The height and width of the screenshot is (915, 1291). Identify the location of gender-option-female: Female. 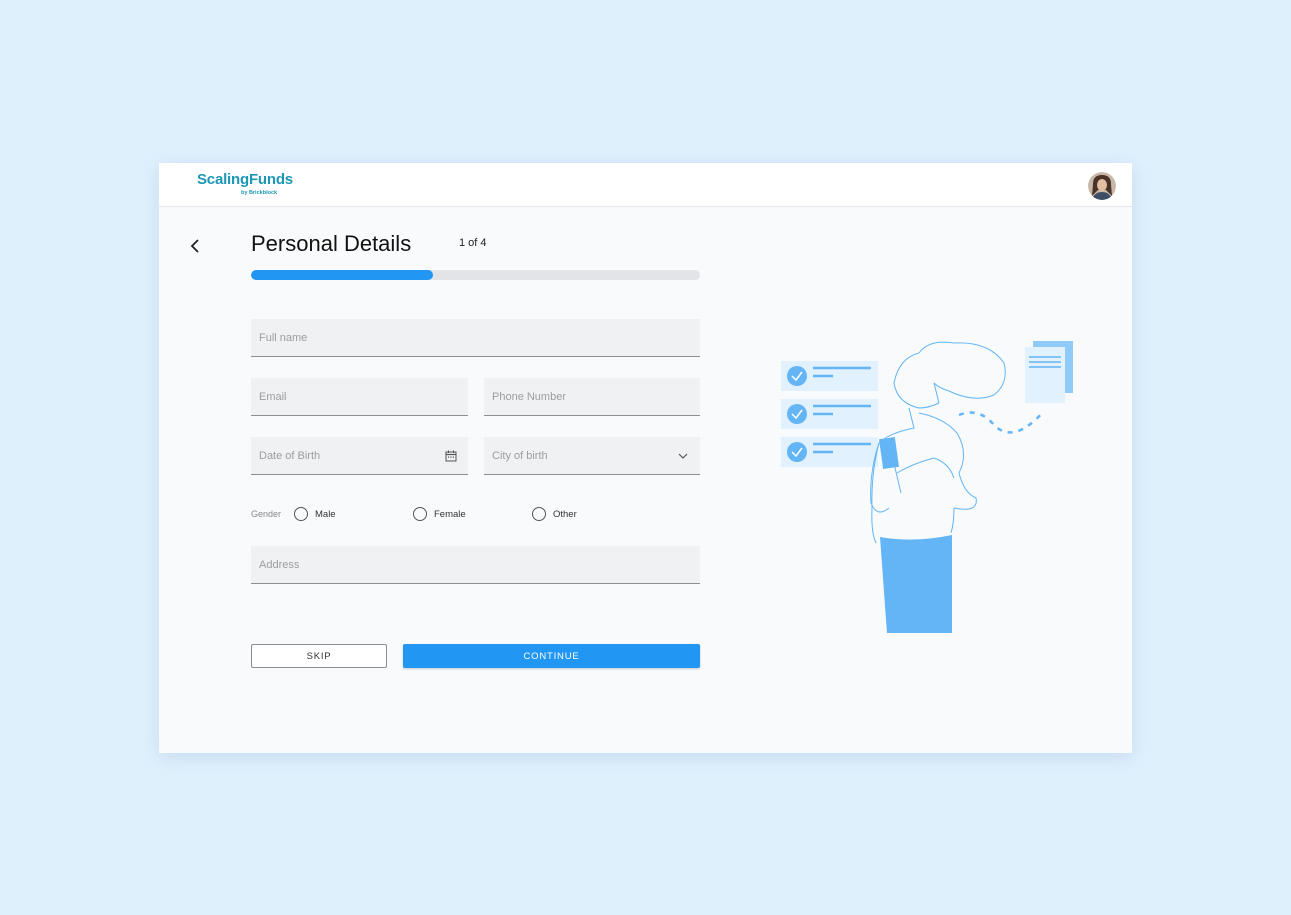
(439, 514).